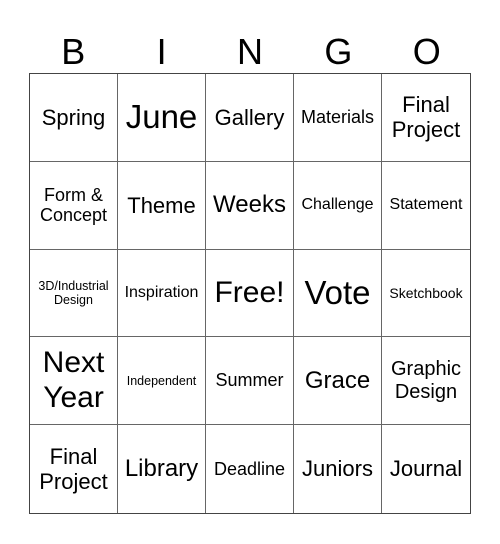  I want to click on cell-label: Weeks, so click(249, 205).